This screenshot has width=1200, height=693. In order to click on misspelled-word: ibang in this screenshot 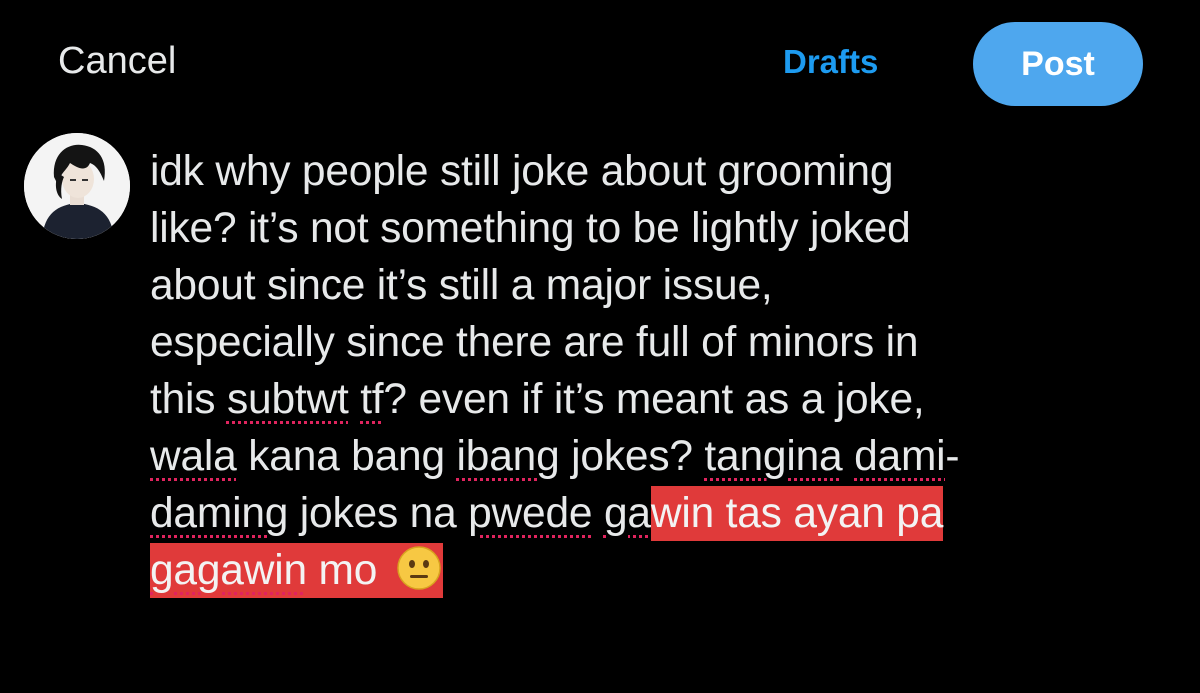, I will do `click(508, 456)`.